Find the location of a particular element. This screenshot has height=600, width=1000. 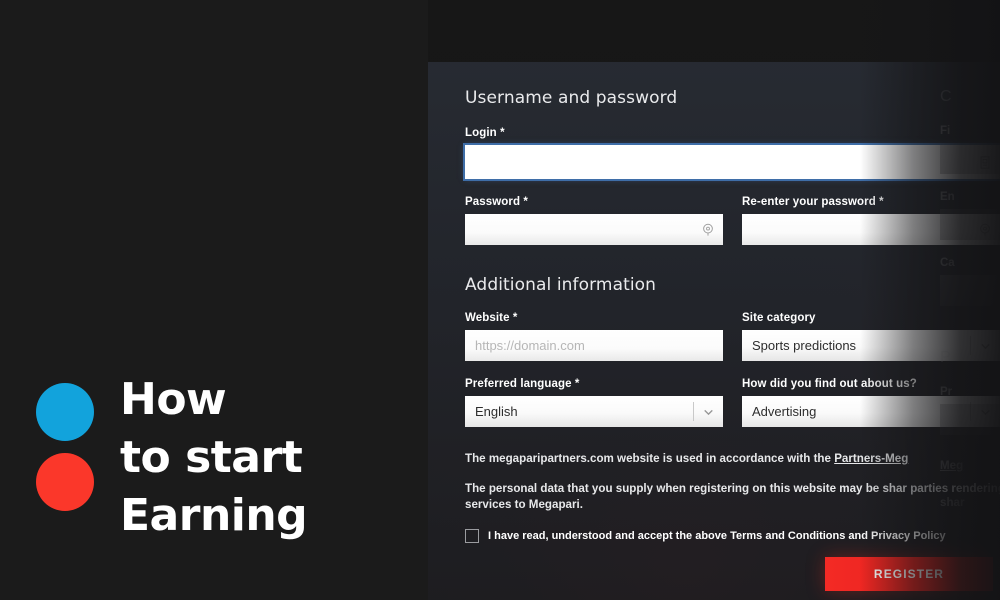

preferred-language-col: Preferred language * English is located at coordinates (594, 402).